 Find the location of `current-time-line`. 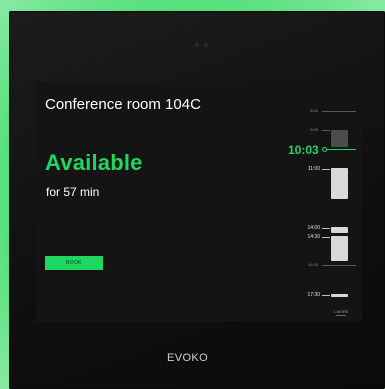

current-time-line is located at coordinates (341, 149).